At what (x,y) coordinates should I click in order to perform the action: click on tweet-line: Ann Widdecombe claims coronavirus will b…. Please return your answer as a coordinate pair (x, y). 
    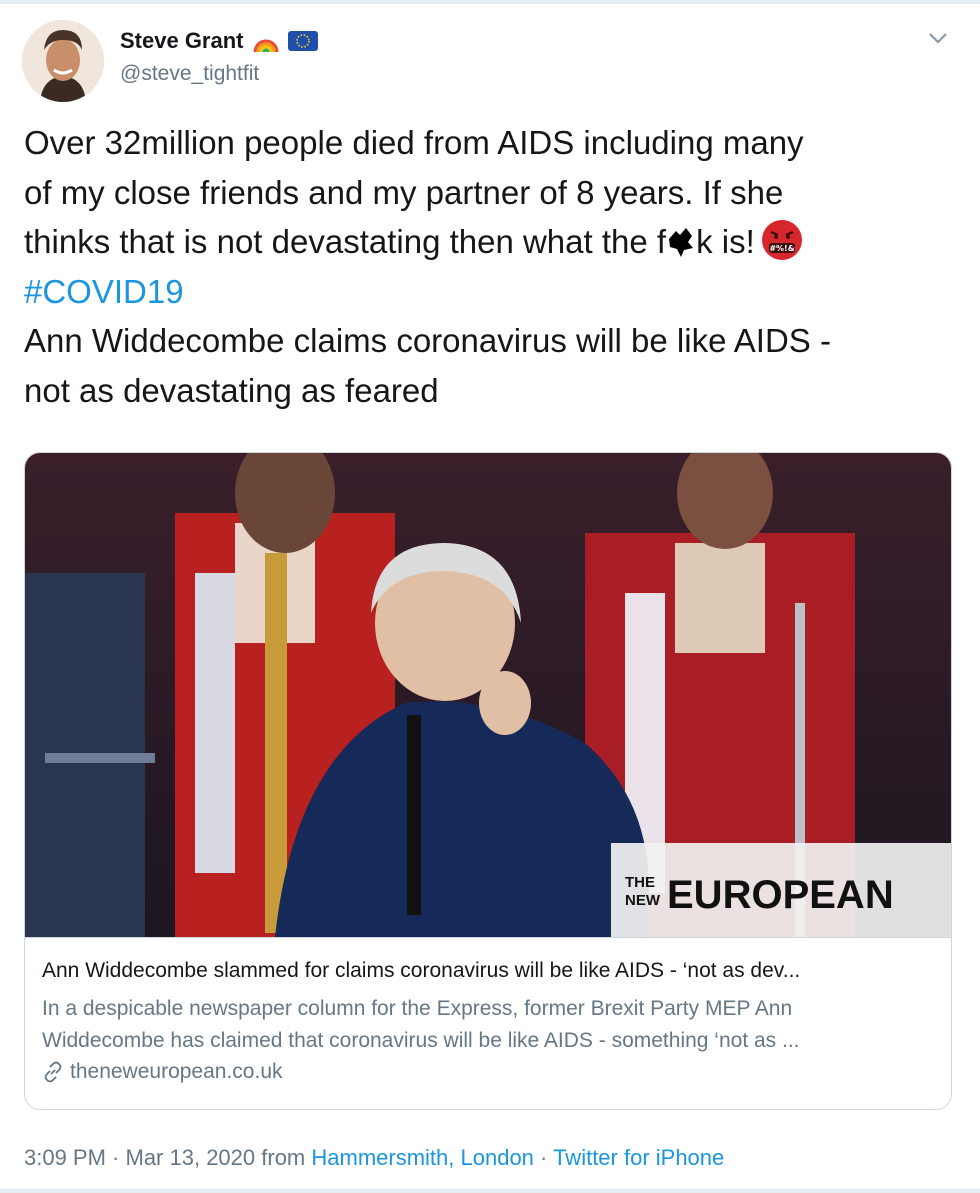
    Looking at the image, I should click on (427, 340).